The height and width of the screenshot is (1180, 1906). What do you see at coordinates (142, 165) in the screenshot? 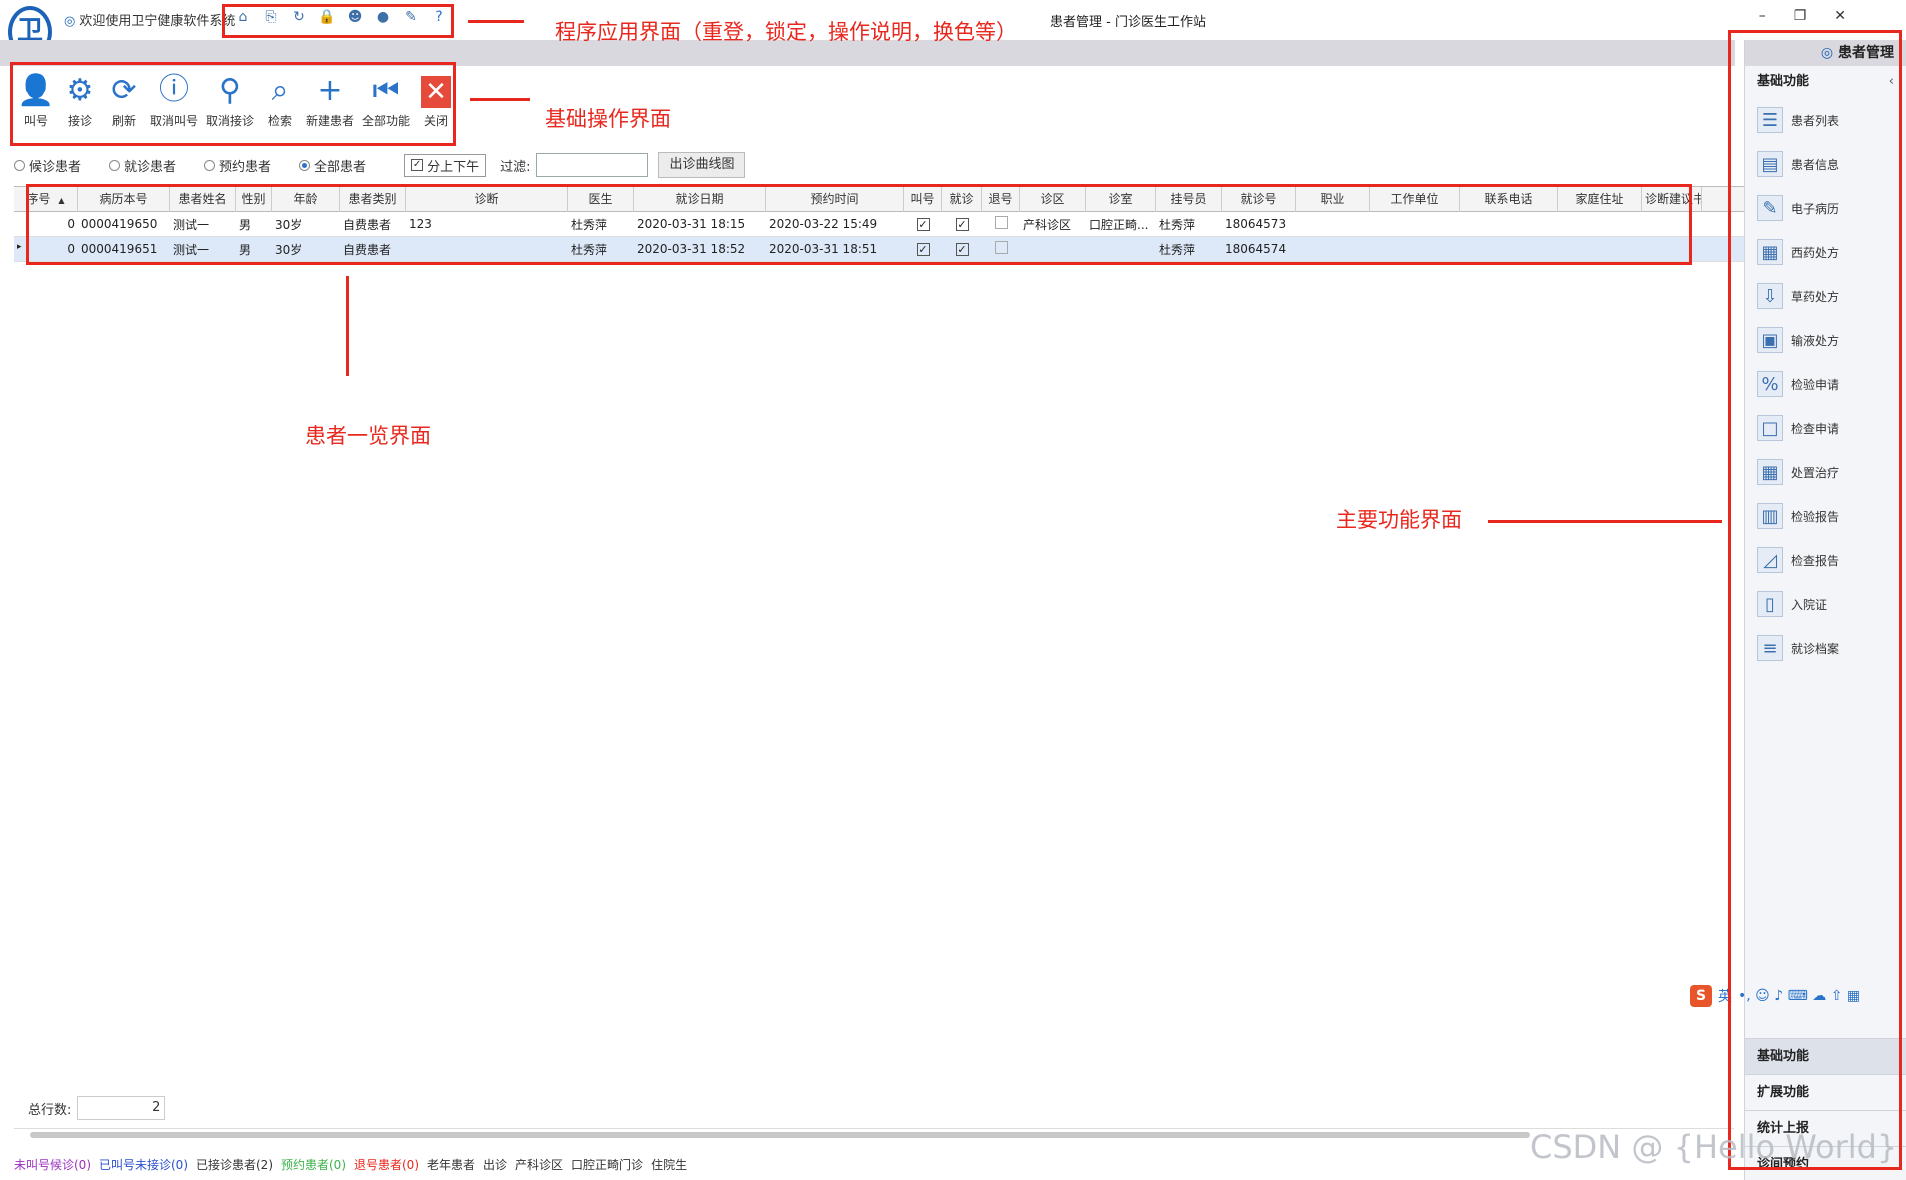
I see `radio-visiting: 就诊患者` at bounding box center [142, 165].